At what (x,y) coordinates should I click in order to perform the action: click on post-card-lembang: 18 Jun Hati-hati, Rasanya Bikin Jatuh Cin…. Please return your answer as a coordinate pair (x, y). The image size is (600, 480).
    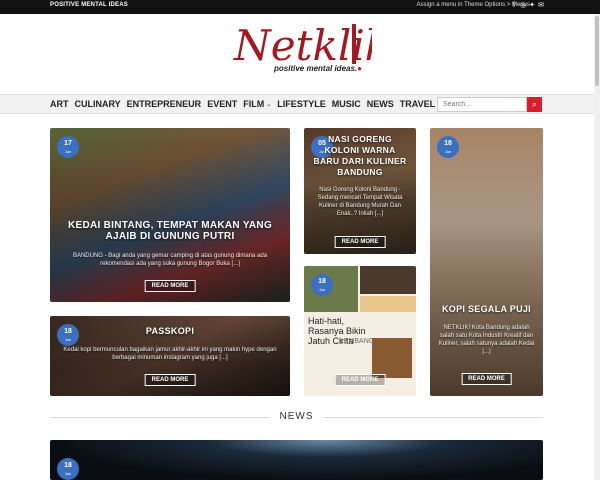
    Looking at the image, I should click on (360, 331).